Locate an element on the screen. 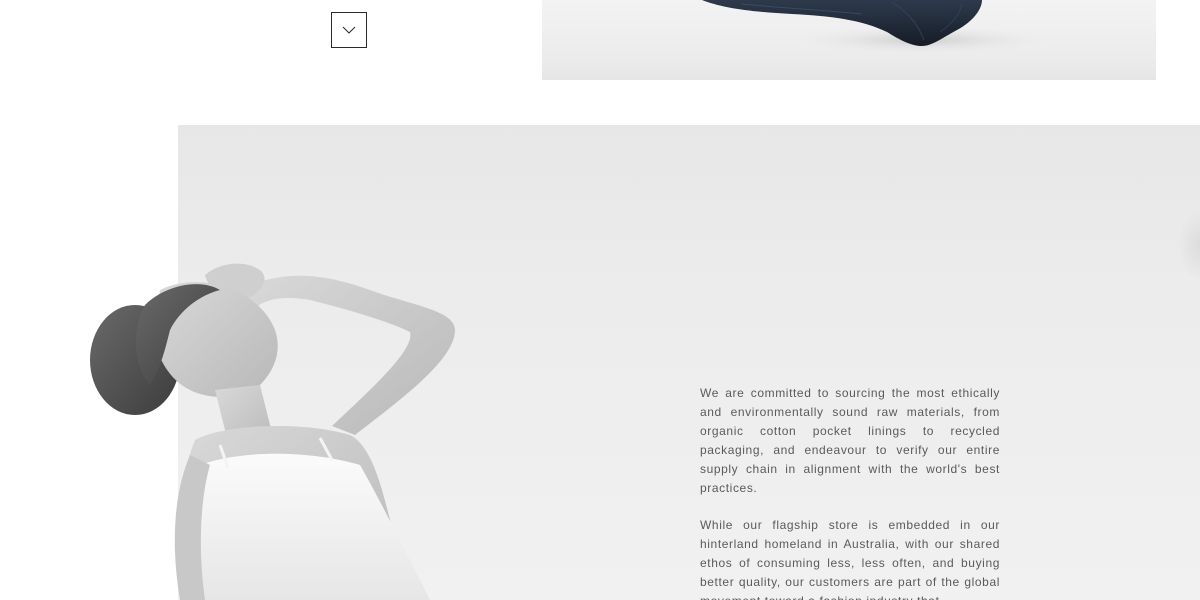  scroll-down-button is located at coordinates (349, 30).